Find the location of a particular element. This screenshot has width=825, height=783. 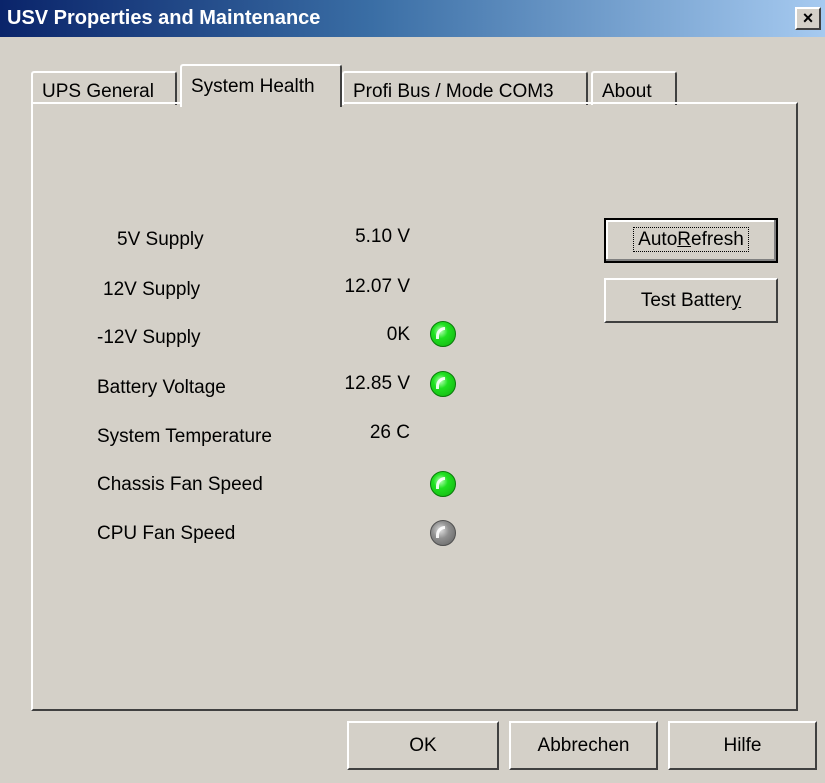

button-label: Hilfe is located at coordinates (742, 745).